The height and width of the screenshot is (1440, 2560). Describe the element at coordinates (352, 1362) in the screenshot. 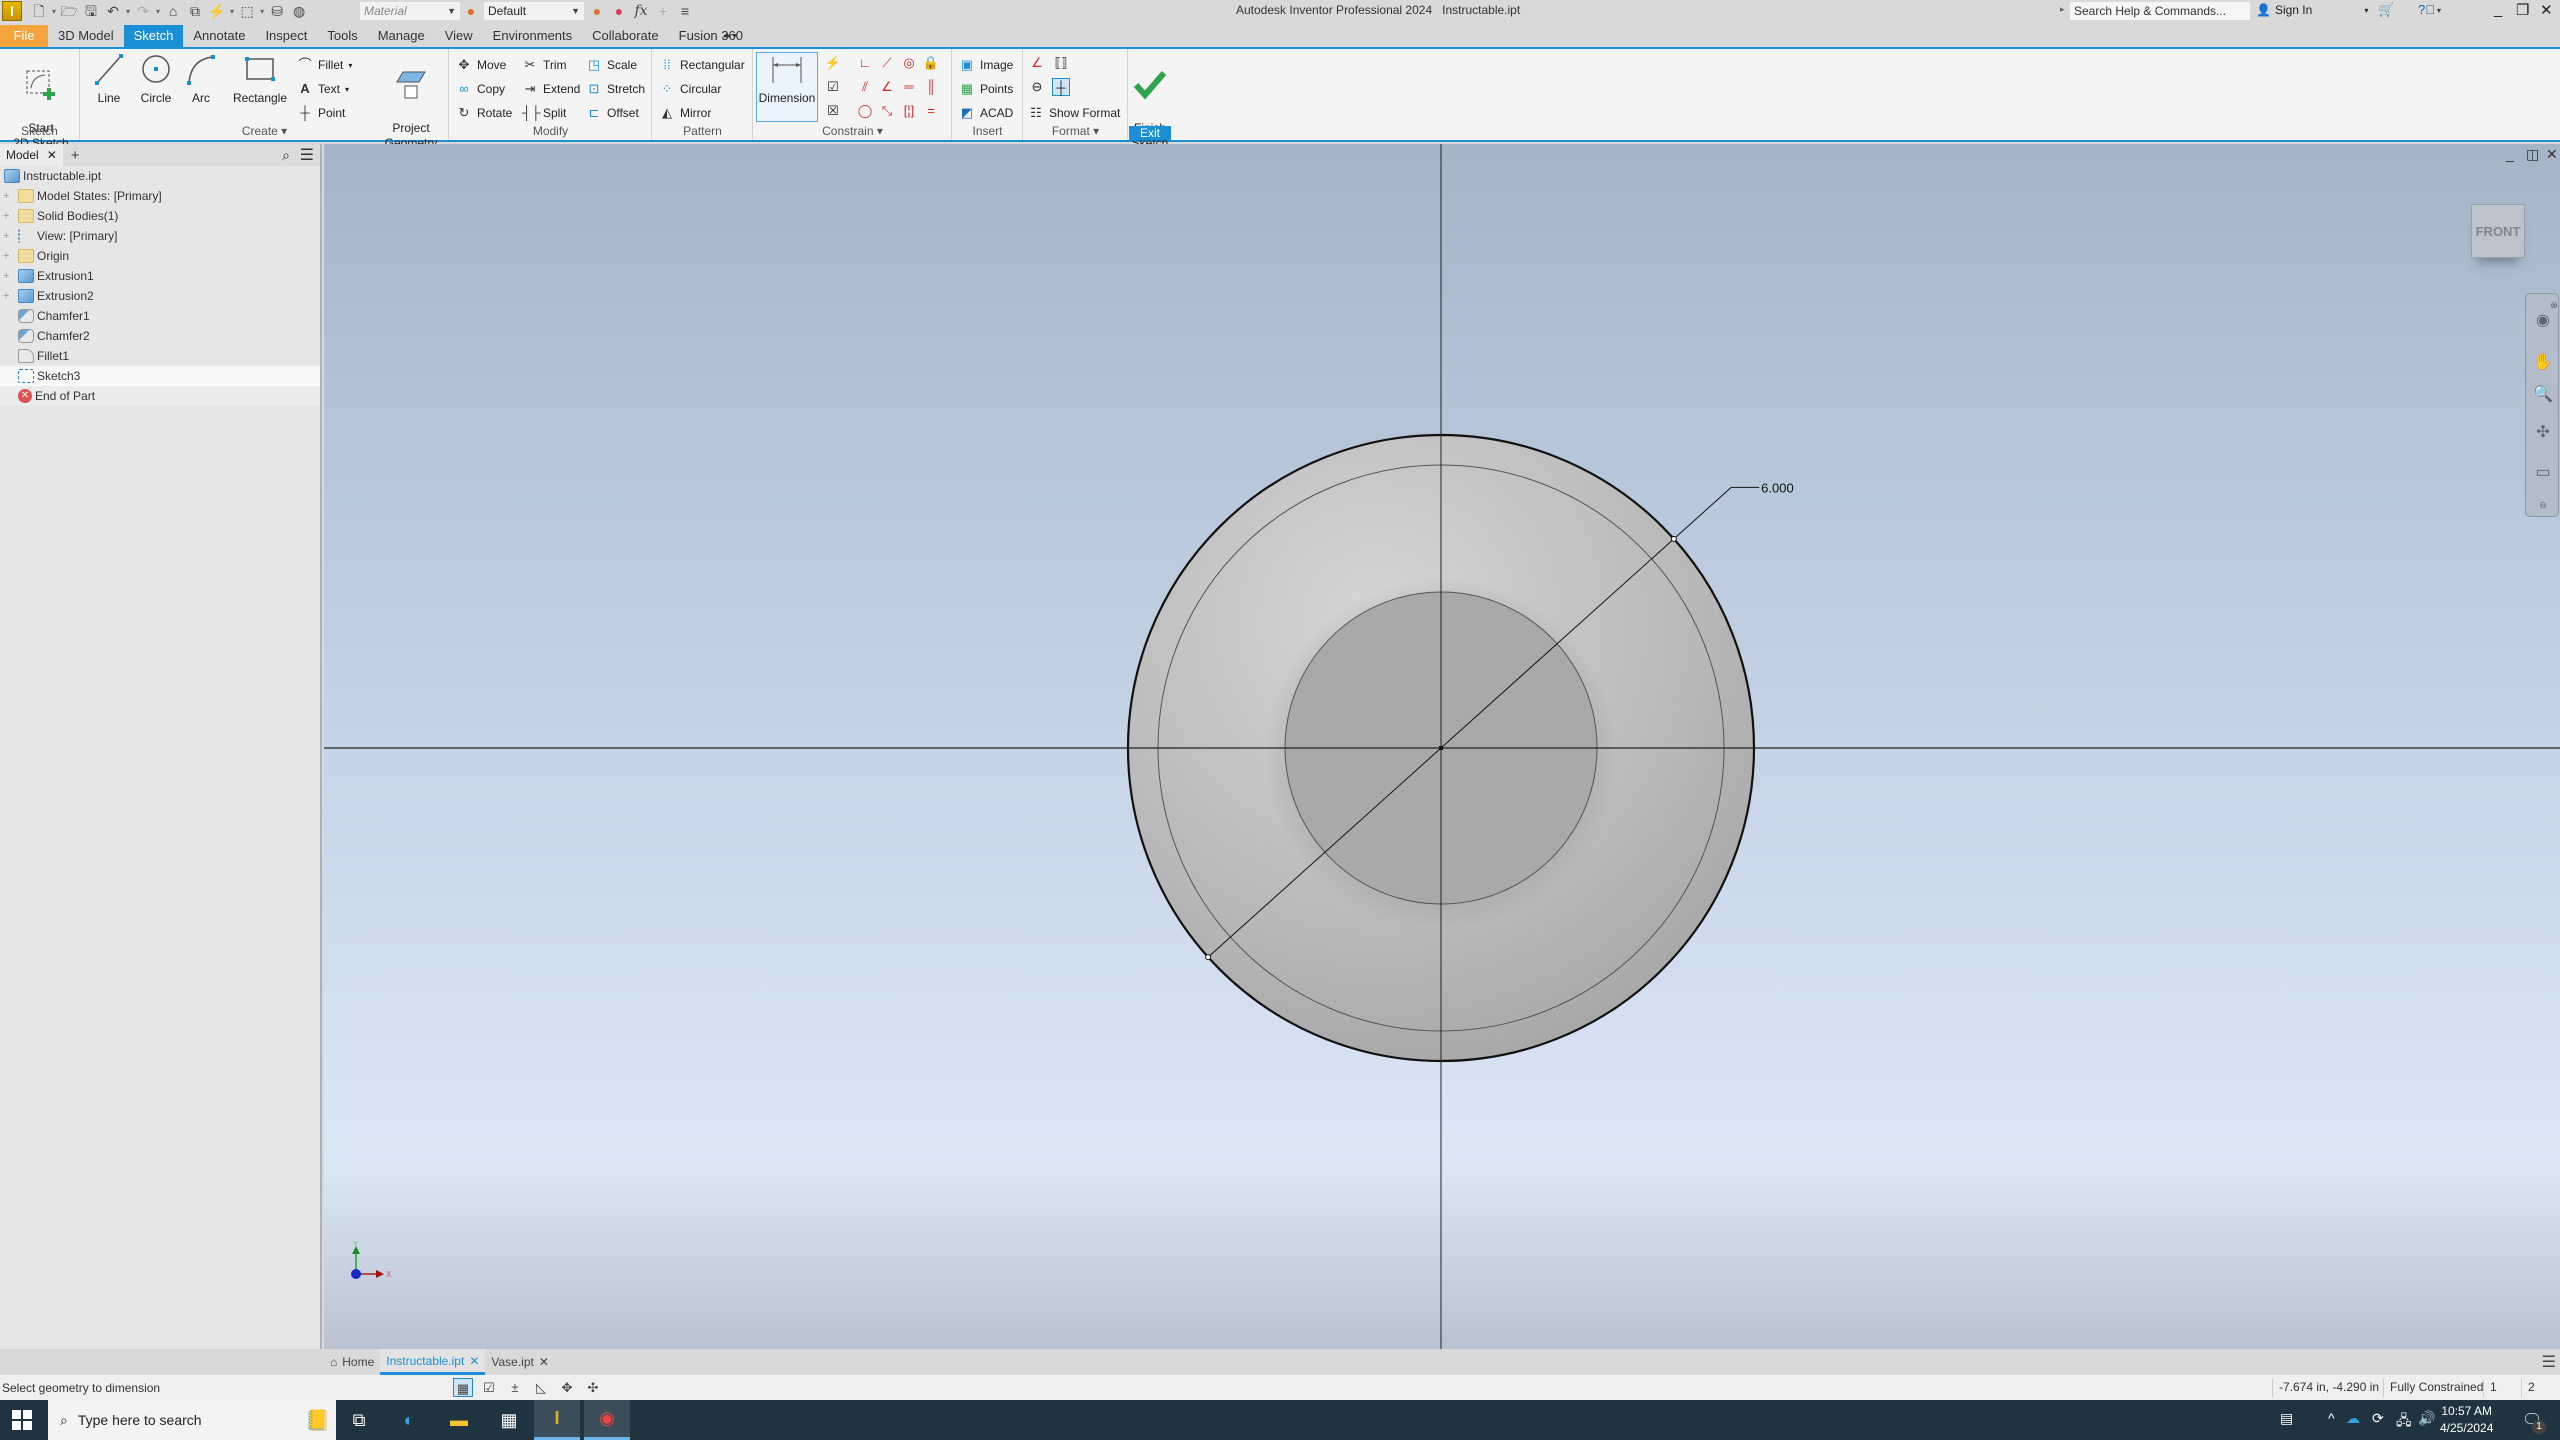

I see `doc-tab-home: ⌂ Home` at that location.